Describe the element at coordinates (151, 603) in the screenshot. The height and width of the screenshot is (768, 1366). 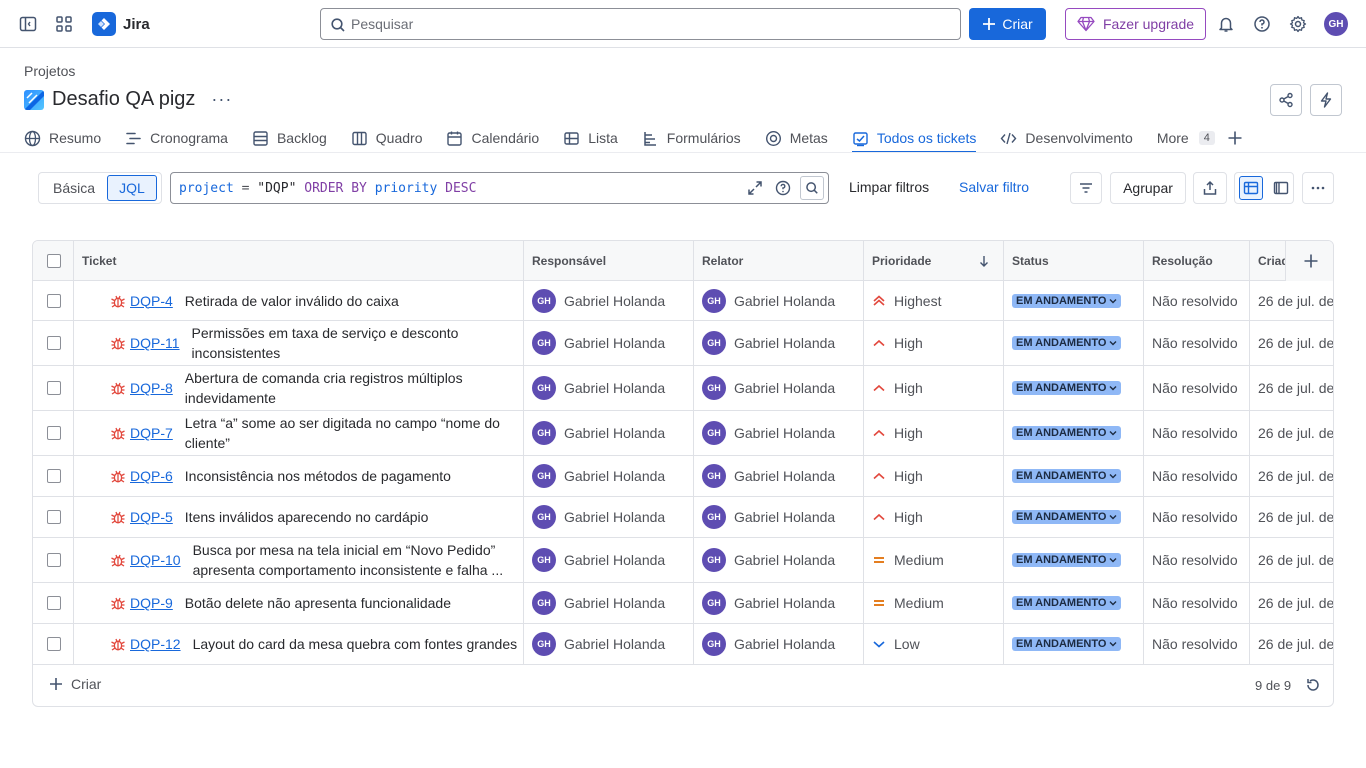
I see `ticket-key-link: DQP-9` at that location.